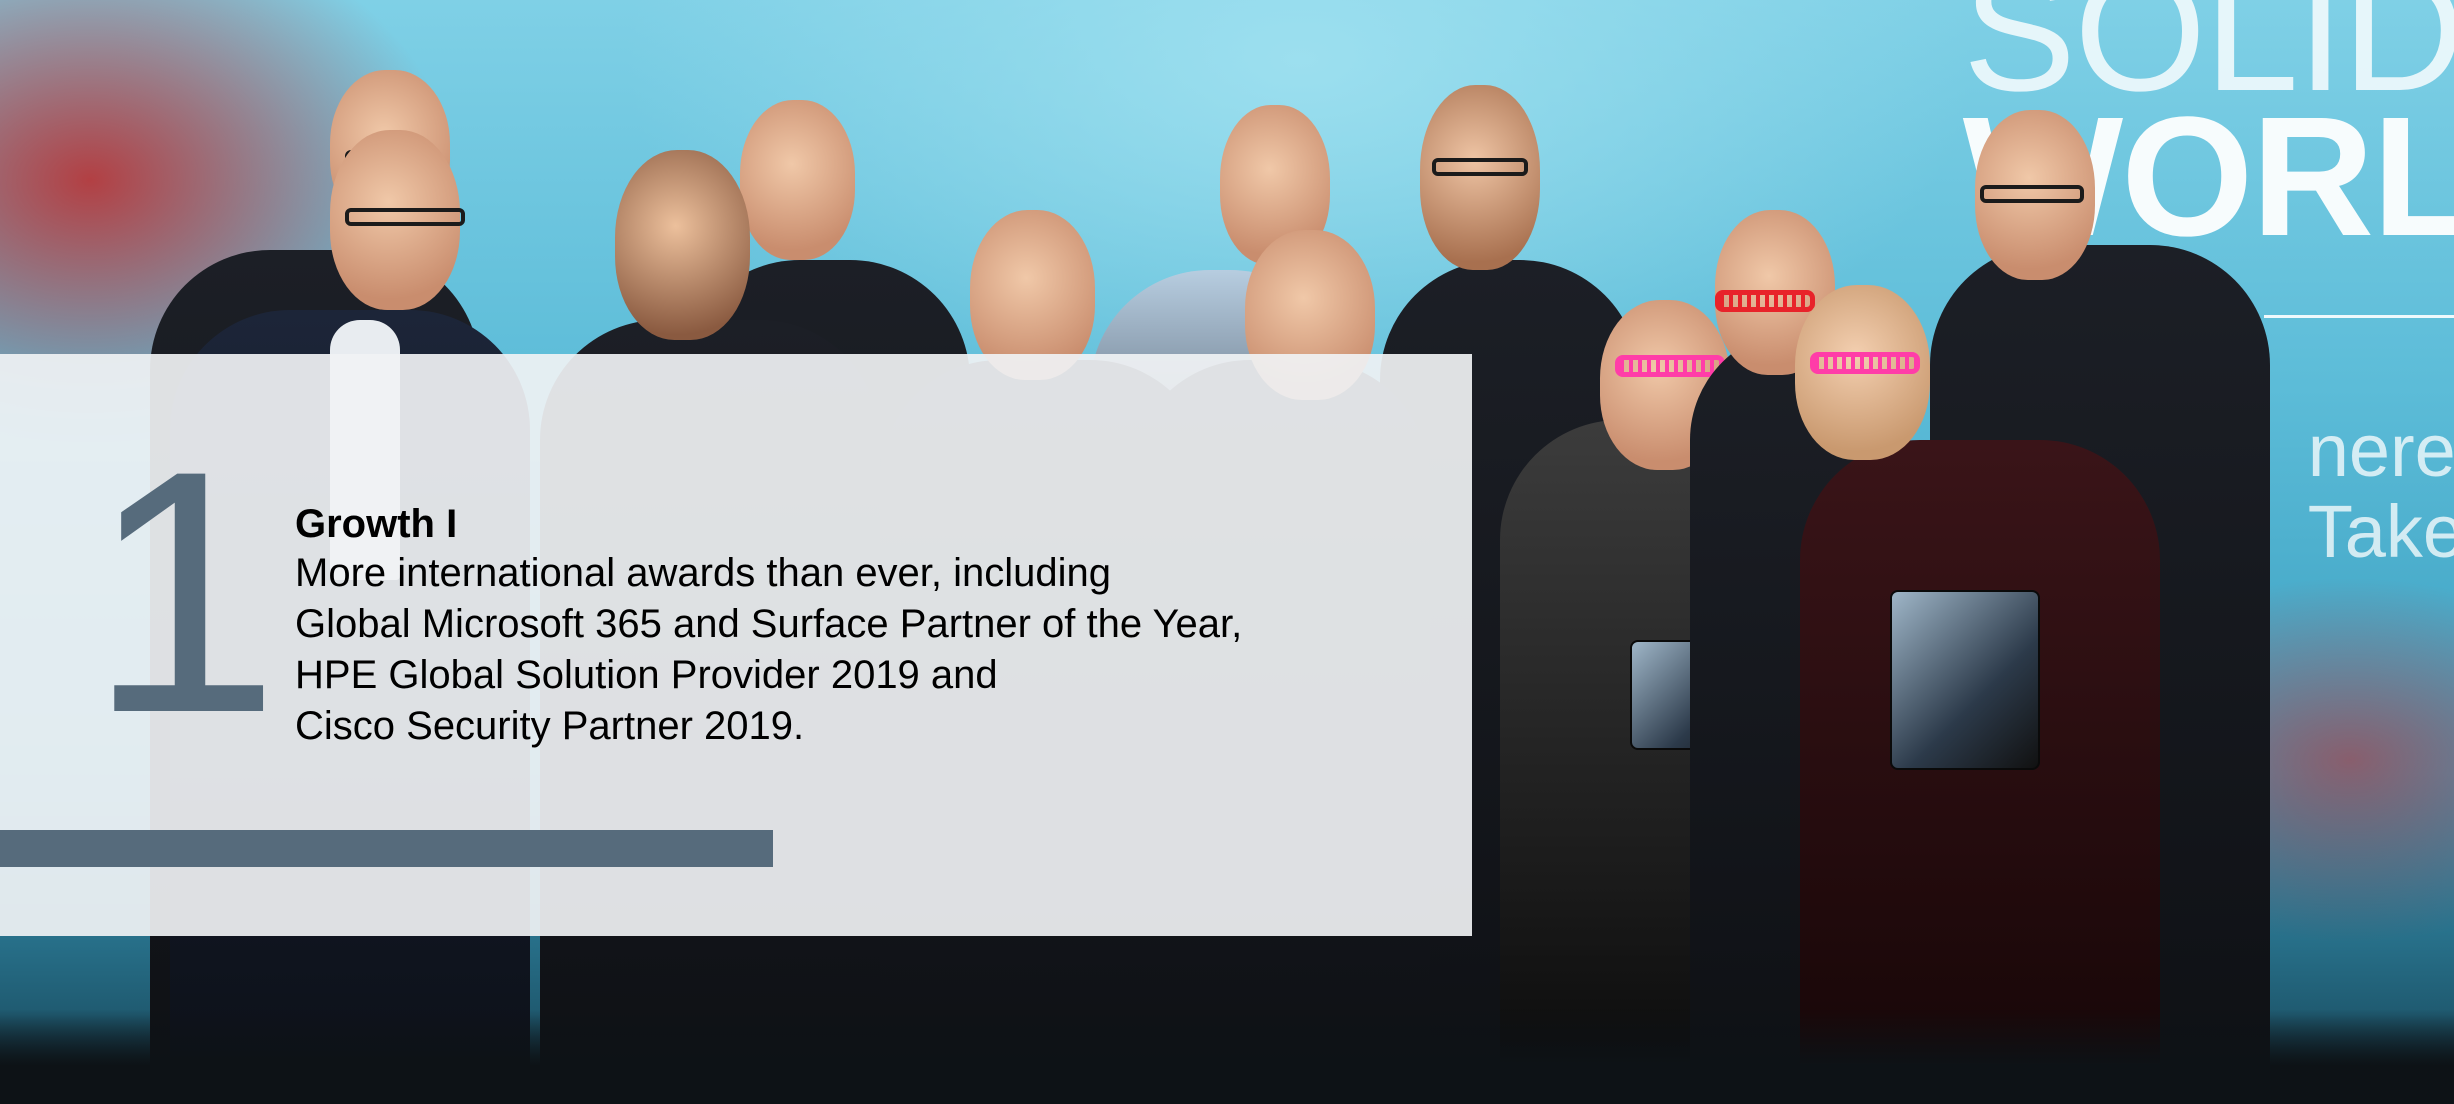 This screenshot has width=2454, height=1104. Describe the element at coordinates (2380, 450) in the screenshot. I see `banner-sub-line-1: nere` at that location.